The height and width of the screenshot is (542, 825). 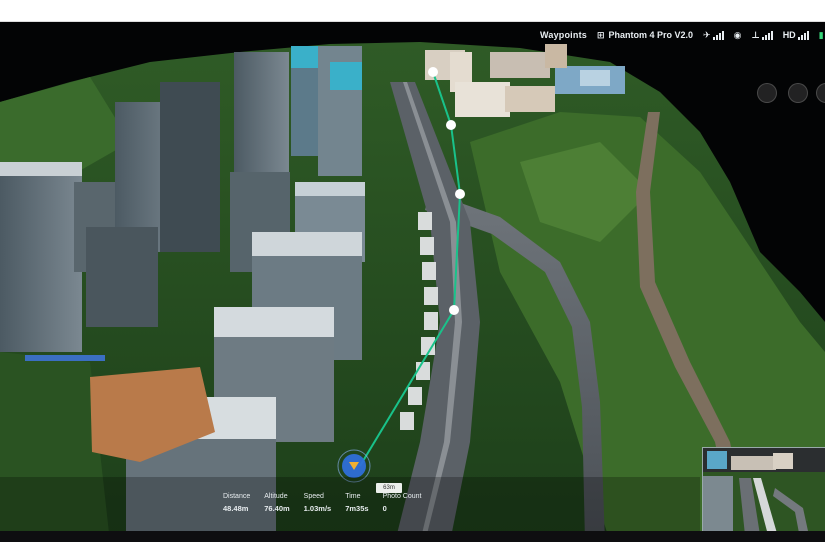 I want to click on video-link-signal: HD, so click(x=796, y=35).